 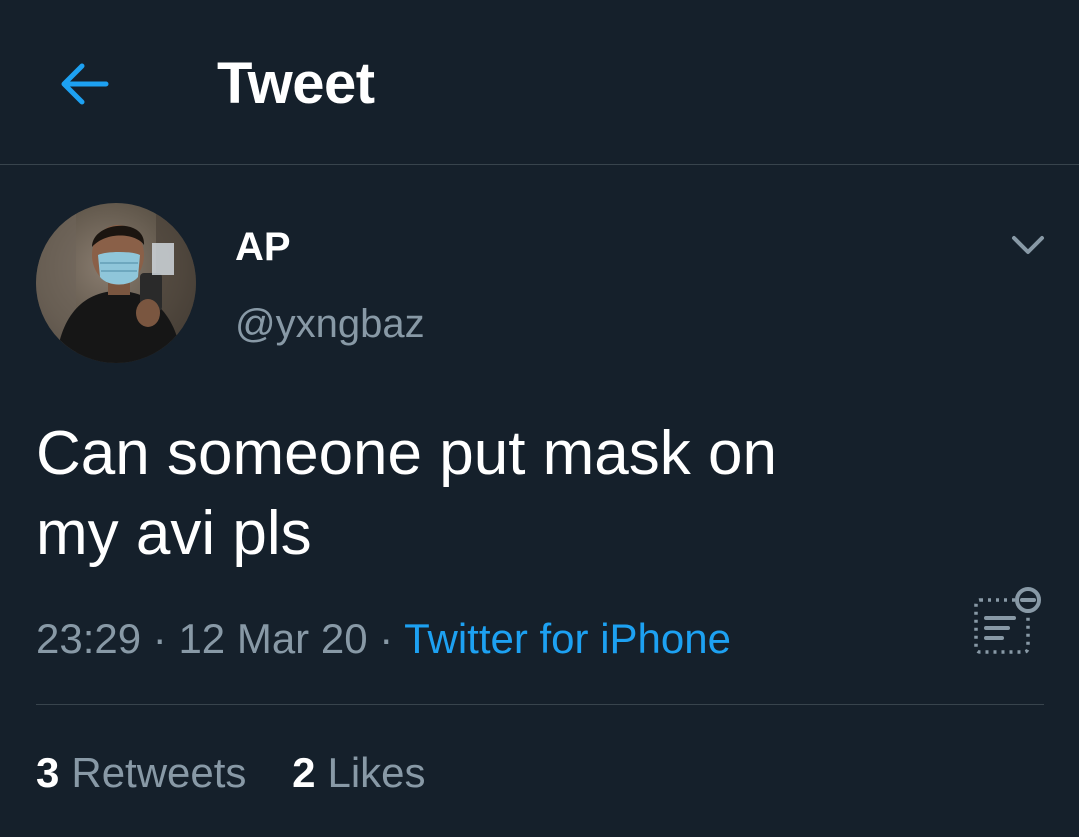 What do you see at coordinates (248, 773) in the screenshot?
I see `engagement-stats: 3 Retweets 2 Likes` at bounding box center [248, 773].